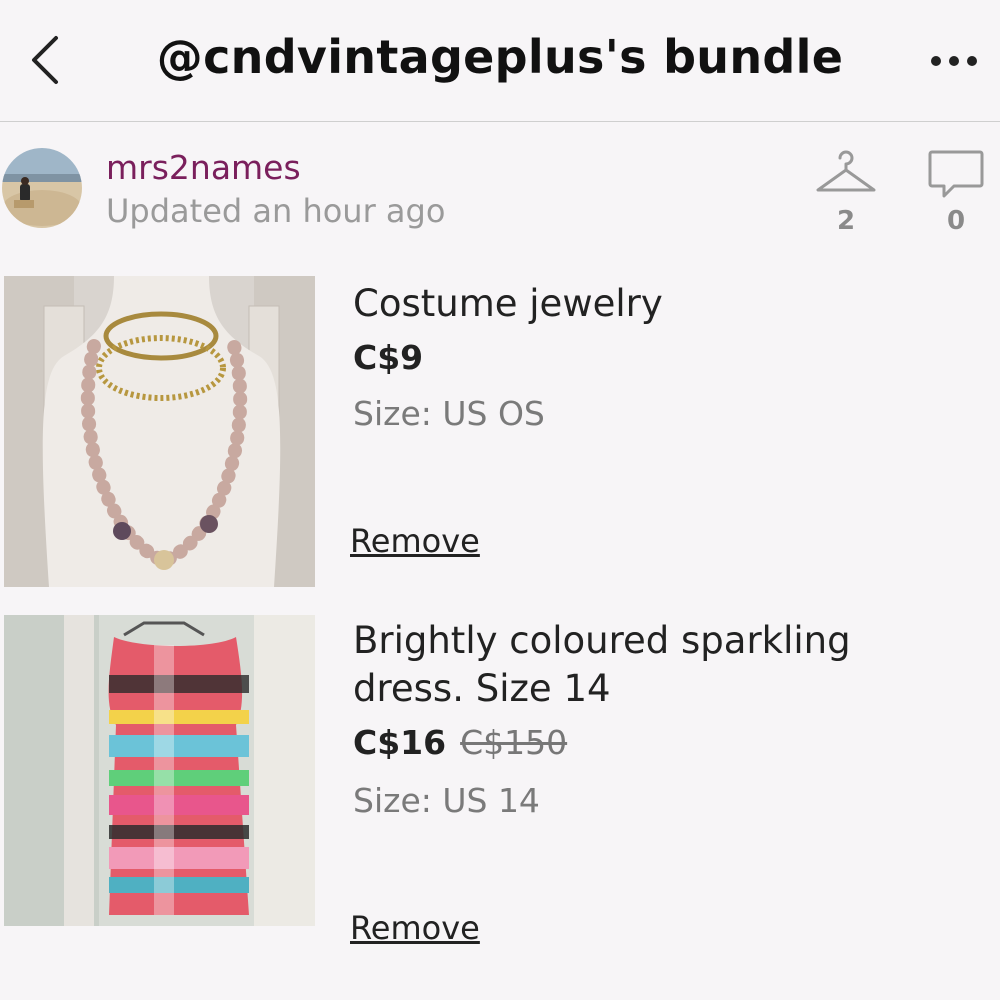  I want to click on dress-photo, so click(159, 770).